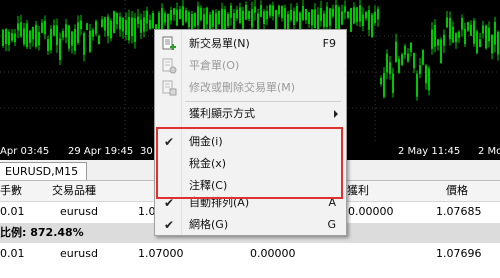 This screenshot has width=500, height=278. I want to click on menu-item-label: 修改或刪除交易單(M), so click(242, 87).